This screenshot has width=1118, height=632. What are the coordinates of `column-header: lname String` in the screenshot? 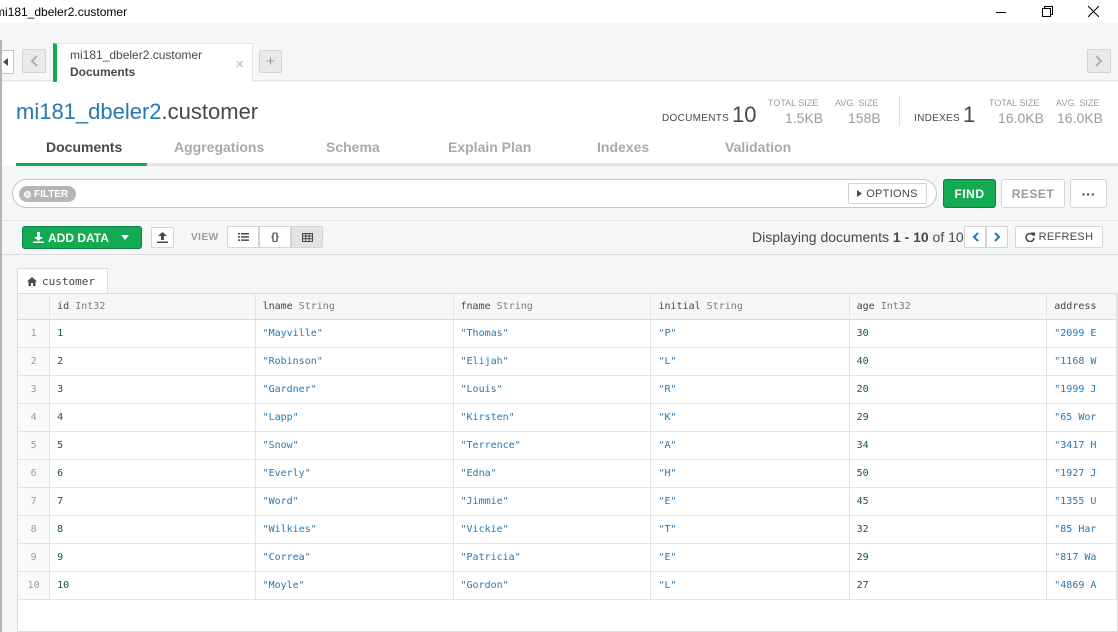 It's located at (354, 307).